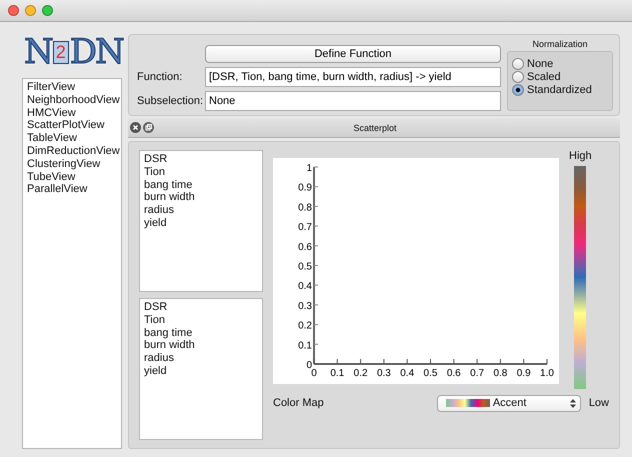 The height and width of the screenshot is (457, 632). What do you see at coordinates (72, 189) in the screenshot?
I see `view-item: ParallelView` at bounding box center [72, 189].